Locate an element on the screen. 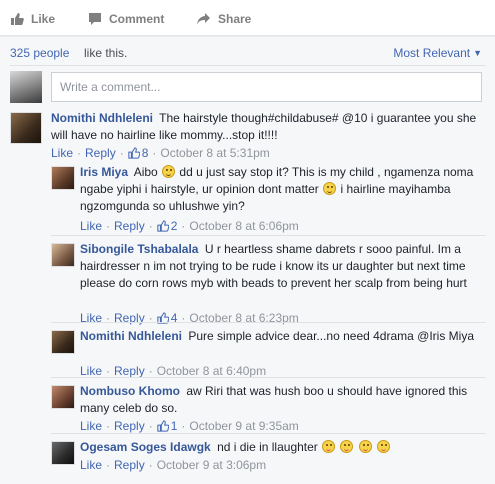 This screenshot has width=495, height=484. reply-text-part: Aibo is located at coordinates (145, 172).